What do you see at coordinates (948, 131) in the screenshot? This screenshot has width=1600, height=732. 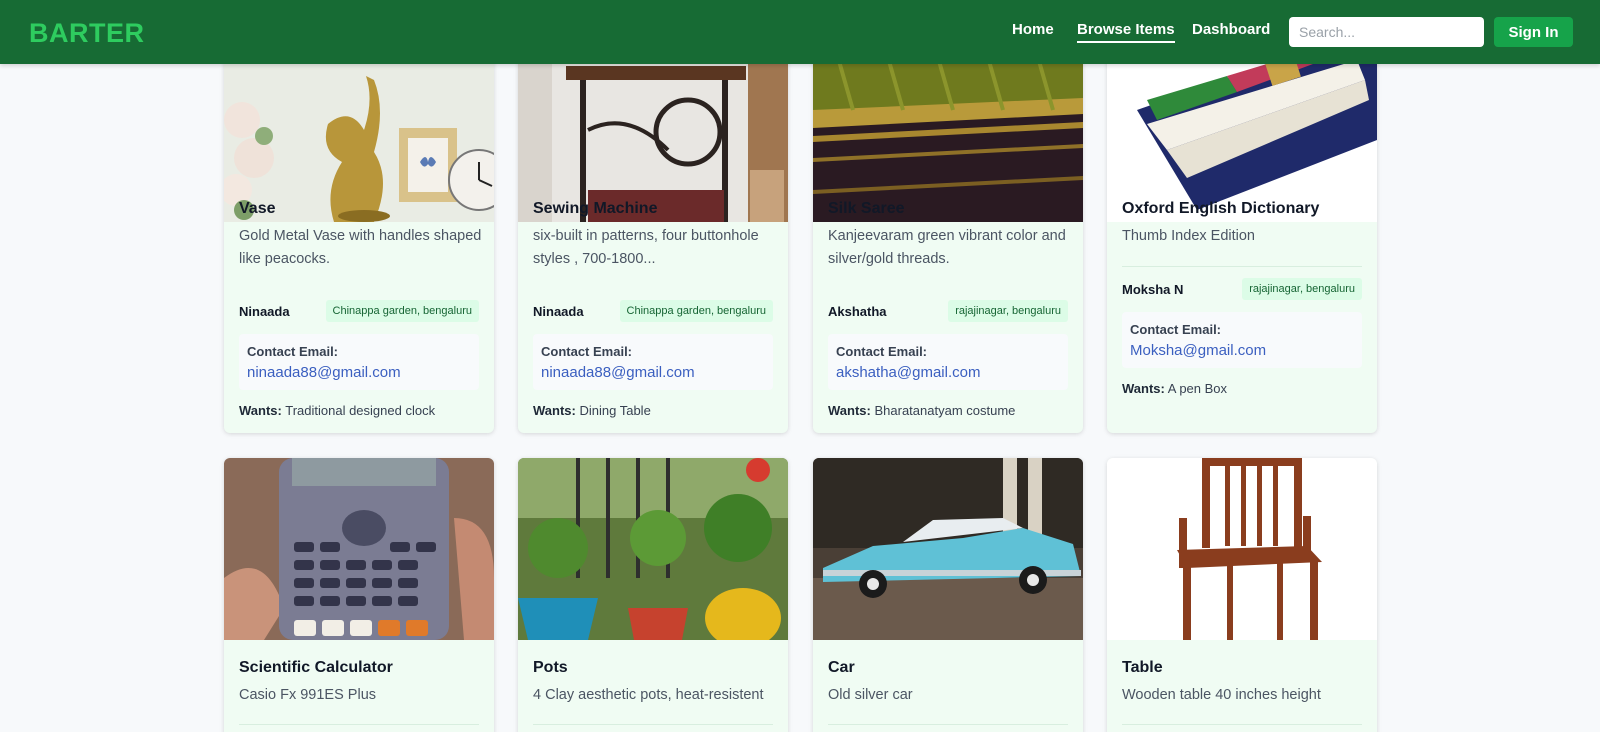 I see `saree-image` at bounding box center [948, 131].